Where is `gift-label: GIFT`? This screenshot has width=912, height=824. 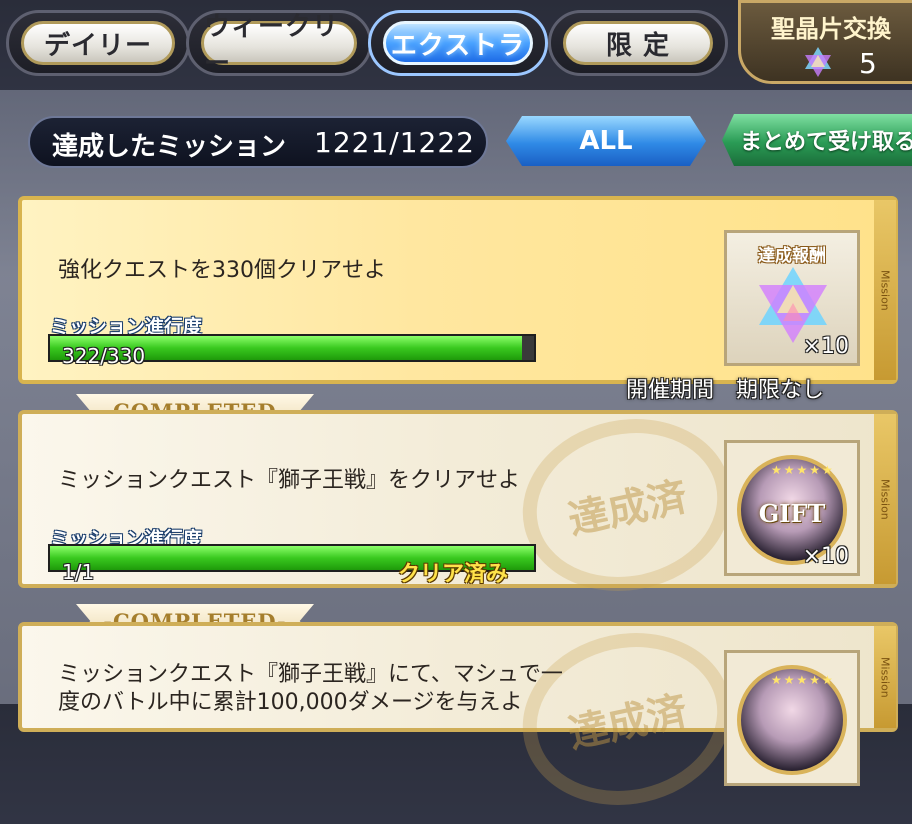 gift-label: GIFT is located at coordinates (792, 513).